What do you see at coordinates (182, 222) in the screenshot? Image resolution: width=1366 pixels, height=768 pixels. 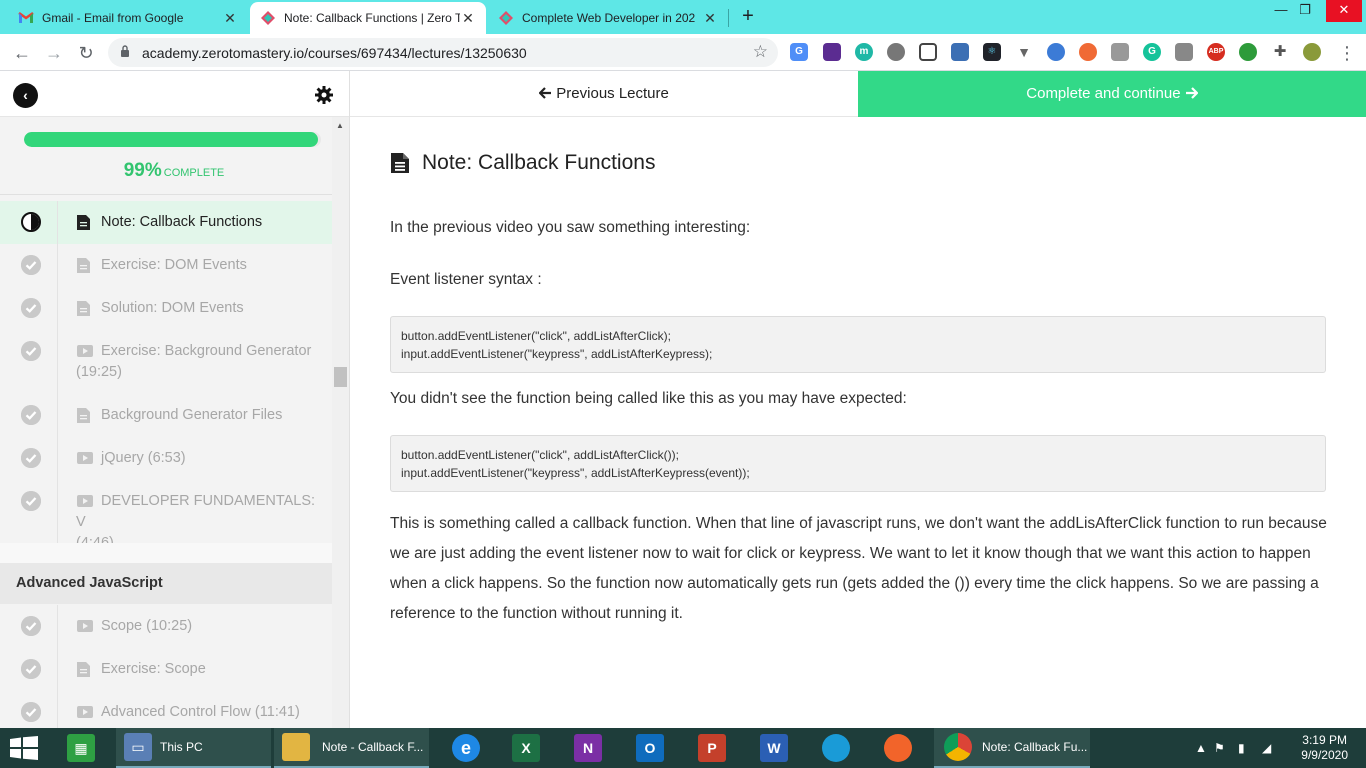 I see `lecture-title-text: Note: Callback Functions` at bounding box center [182, 222].